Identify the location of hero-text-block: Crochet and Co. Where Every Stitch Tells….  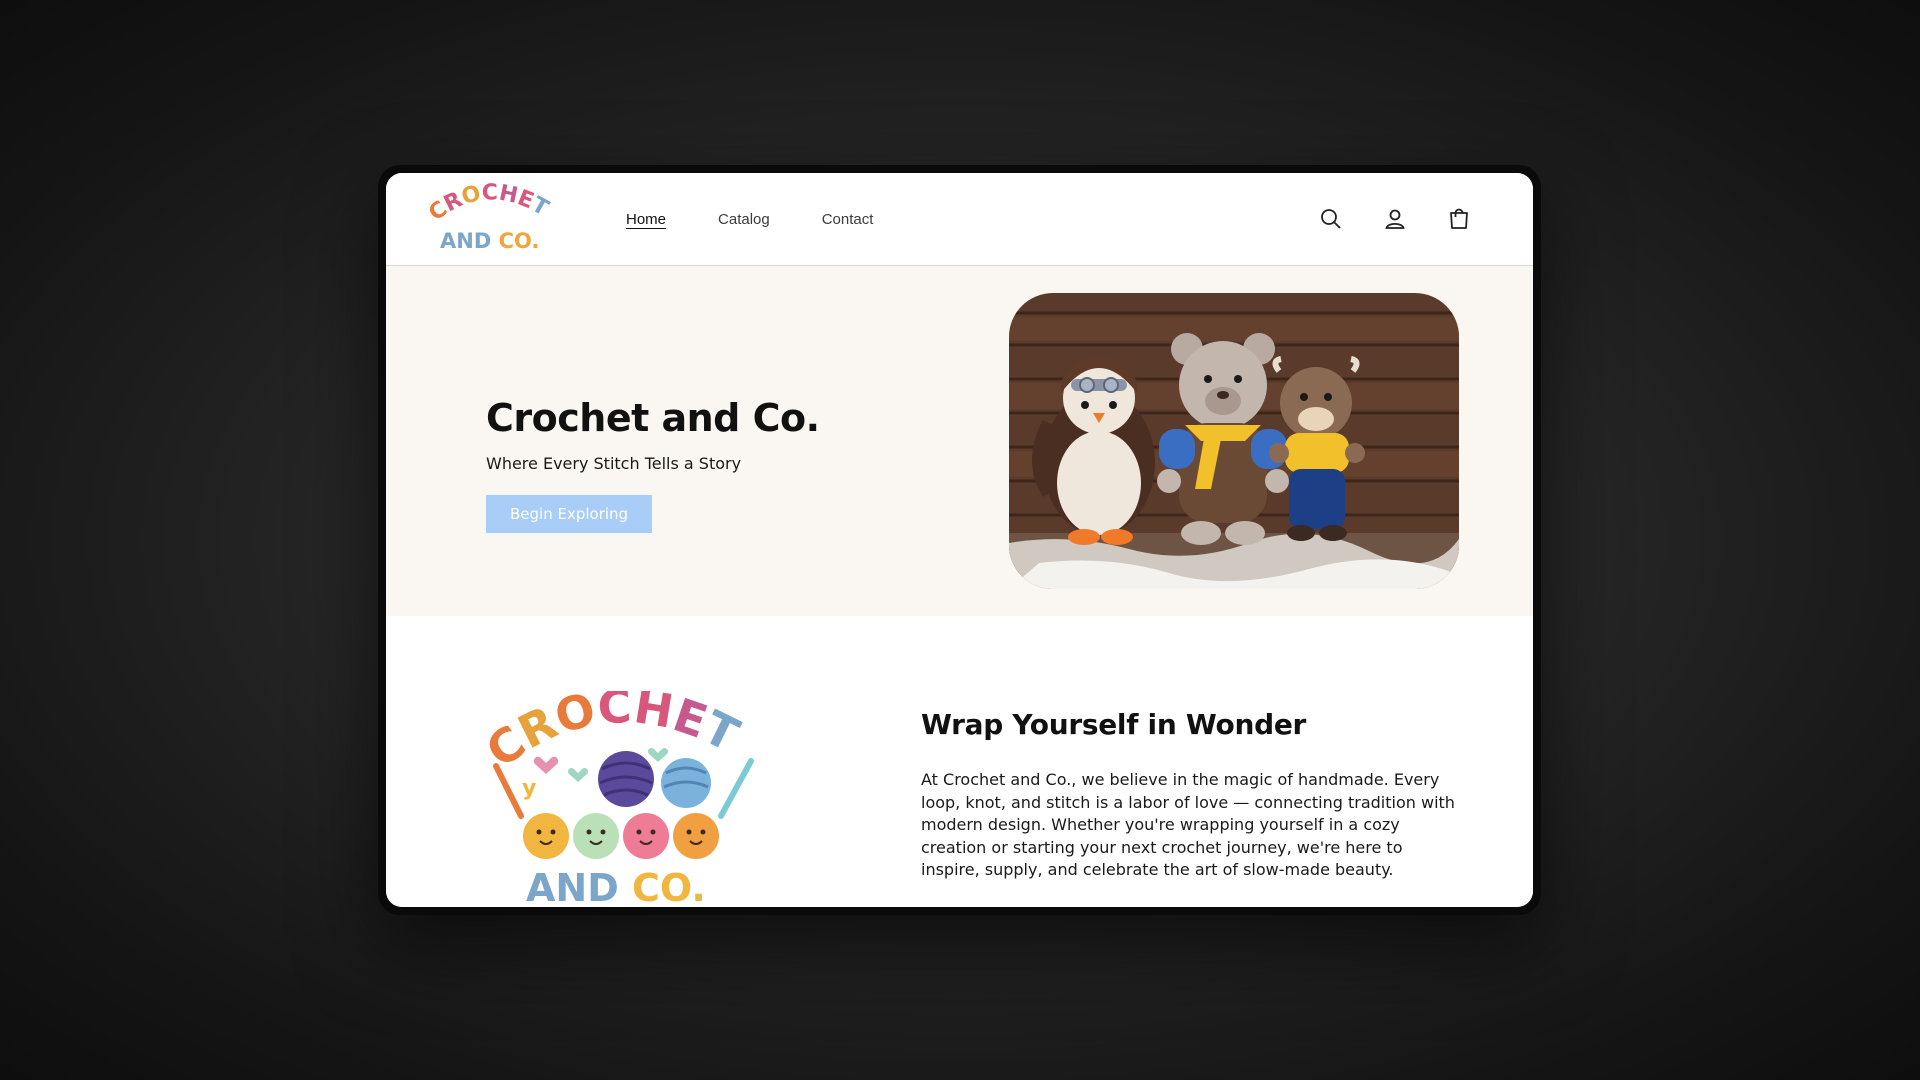
(653, 464).